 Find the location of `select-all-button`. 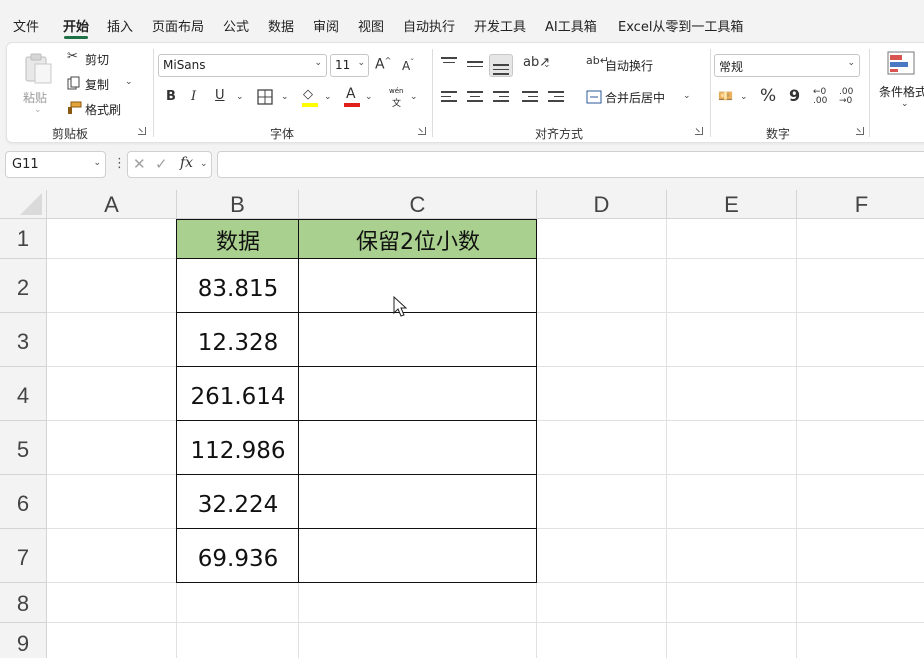

select-all-button is located at coordinates (23, 204).